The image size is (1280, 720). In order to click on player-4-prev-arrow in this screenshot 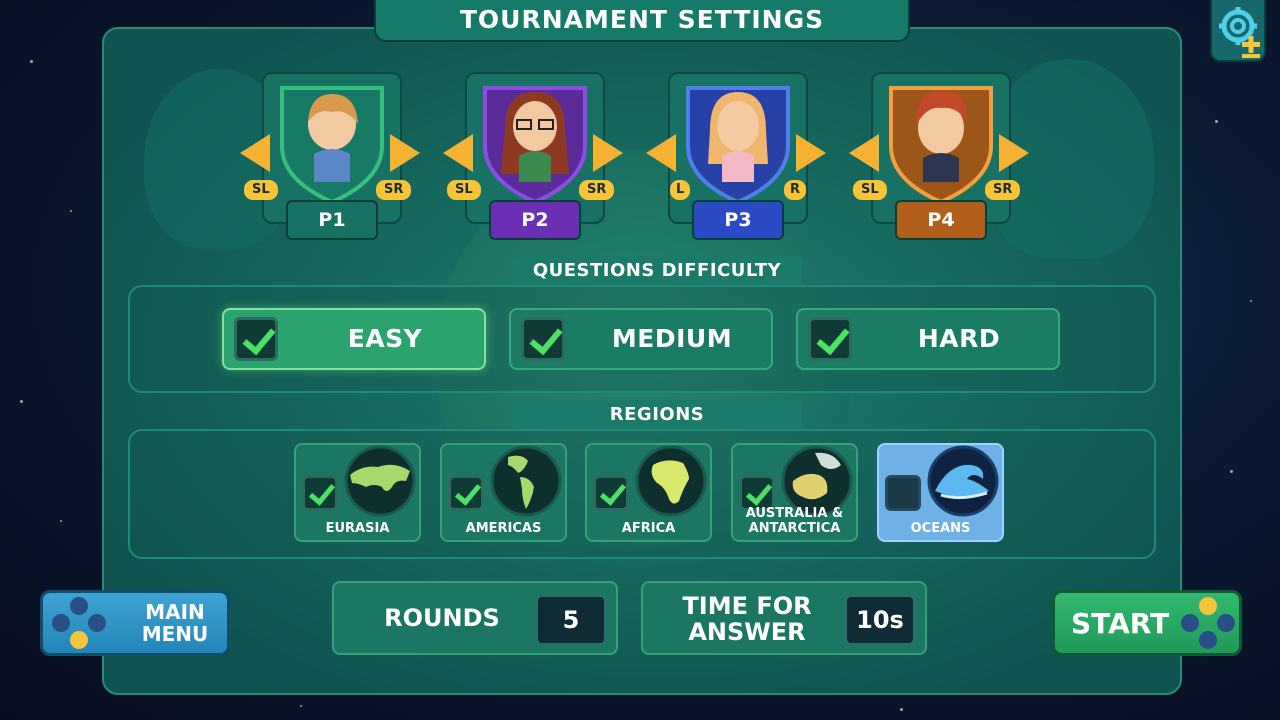, I will do `click(864, 153)`.